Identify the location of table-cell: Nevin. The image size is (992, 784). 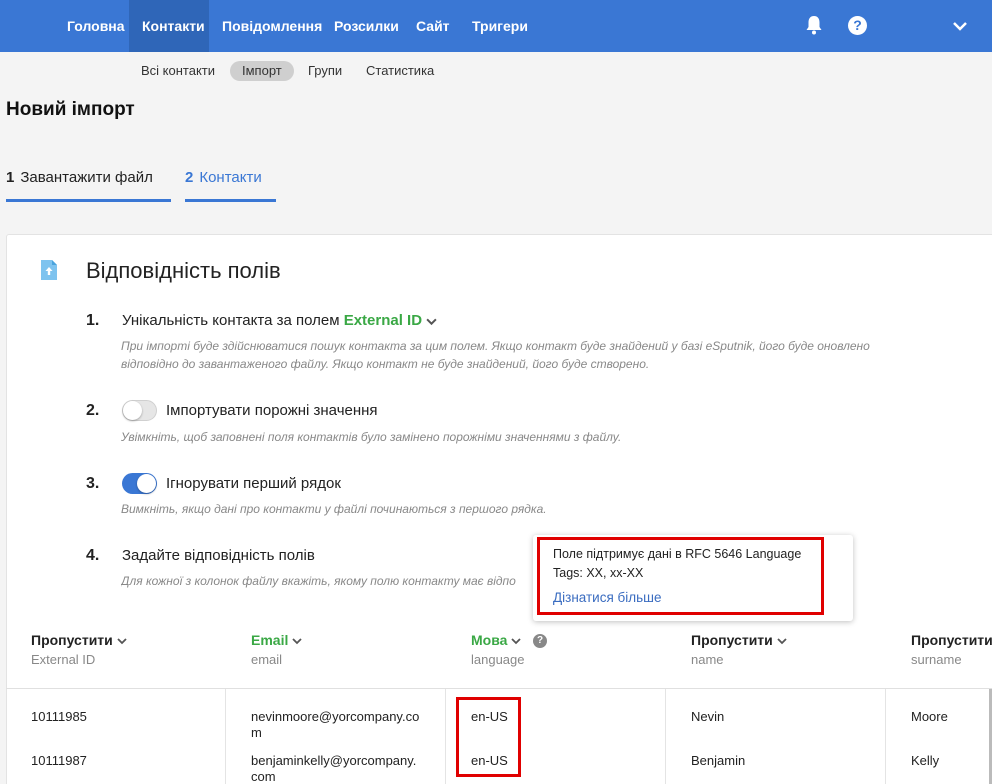
(708, 716).